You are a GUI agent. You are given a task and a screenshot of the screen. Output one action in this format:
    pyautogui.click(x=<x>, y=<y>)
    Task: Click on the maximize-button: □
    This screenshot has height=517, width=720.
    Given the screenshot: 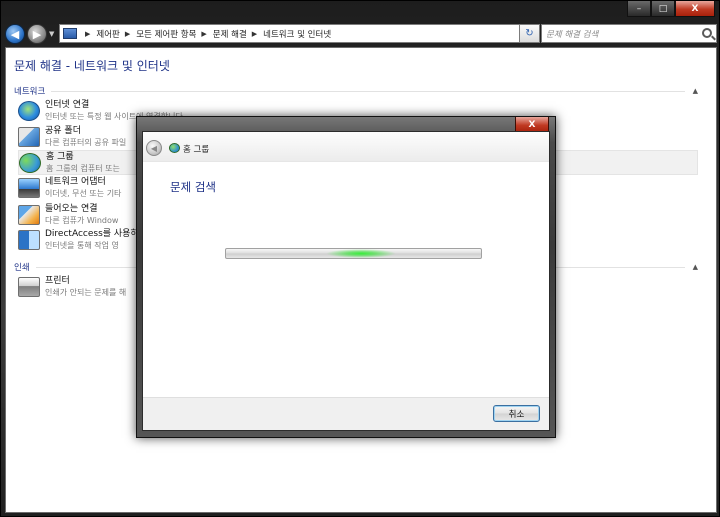 What is the action you would take?
    pyautogui.click(x=663, y=9)
    